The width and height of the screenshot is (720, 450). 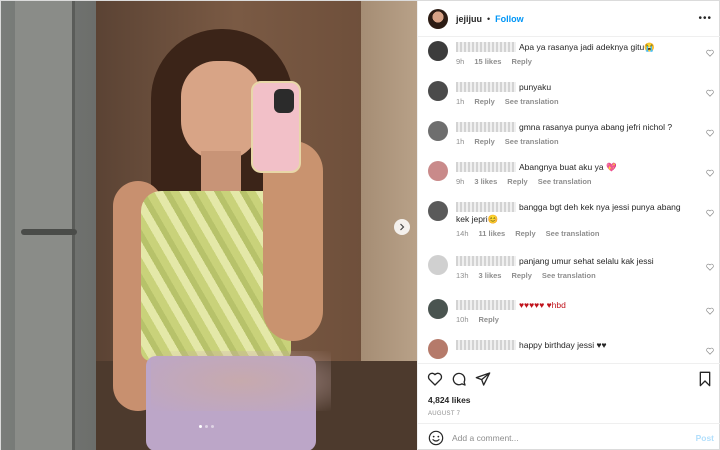 I want to click on photo-phone-camera, so click(x=284, y=101).